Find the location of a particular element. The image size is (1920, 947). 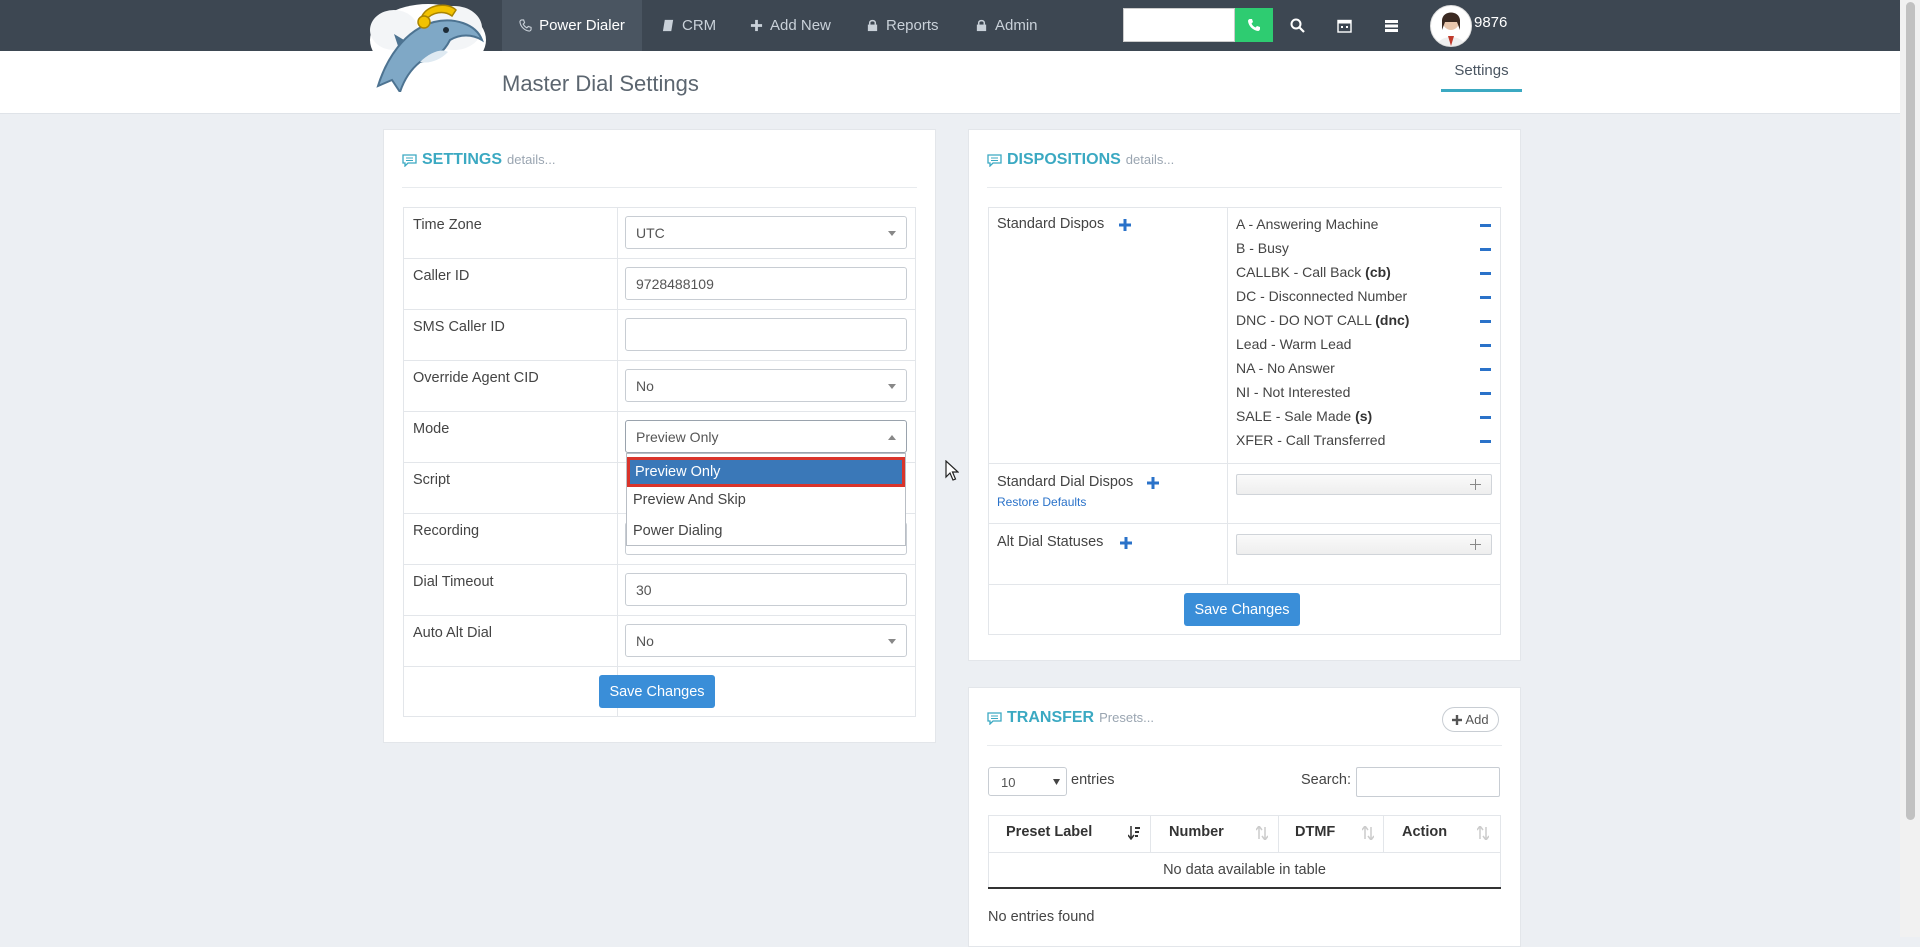

nav-crm-label: CRM is located at coordinates (699, 25).